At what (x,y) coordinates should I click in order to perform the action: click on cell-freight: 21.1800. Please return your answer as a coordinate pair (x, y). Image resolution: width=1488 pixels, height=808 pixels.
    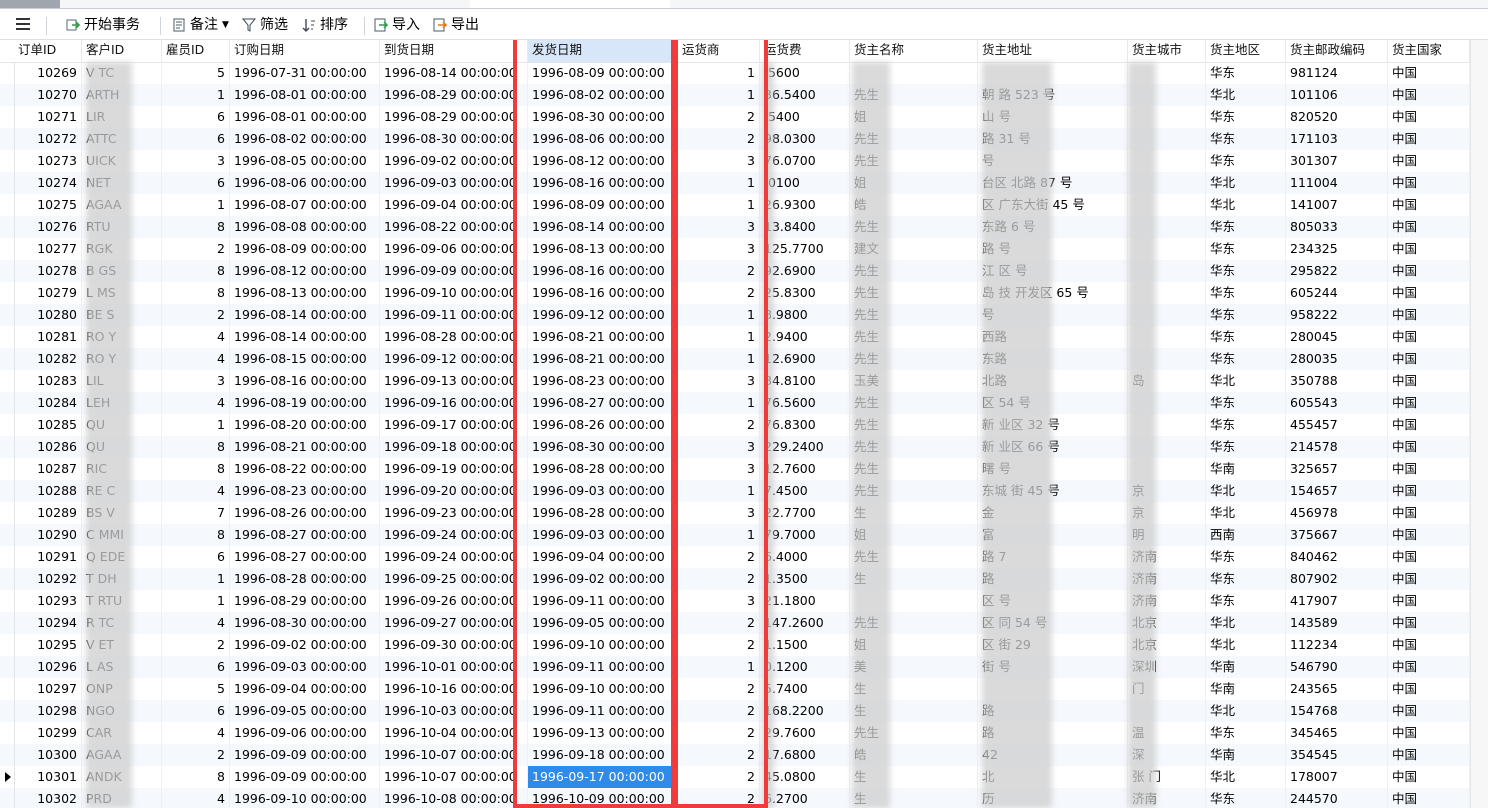
    Looking at the image, I should click on (805, 601).